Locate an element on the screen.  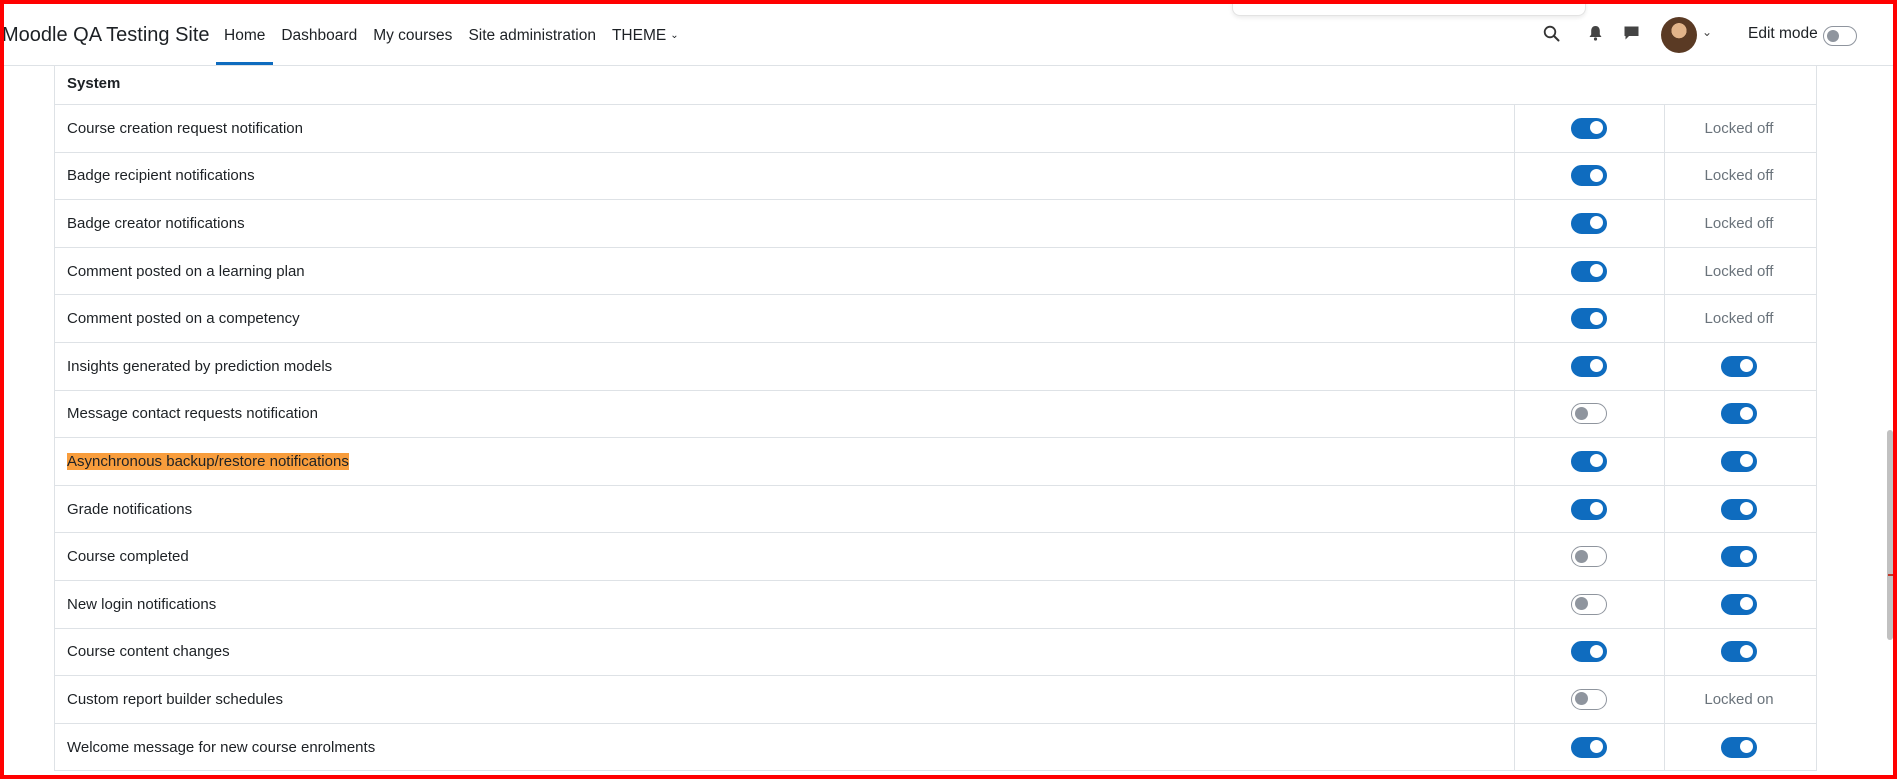
notification-name: Course creation request notification is located at coordinates (185, 128).